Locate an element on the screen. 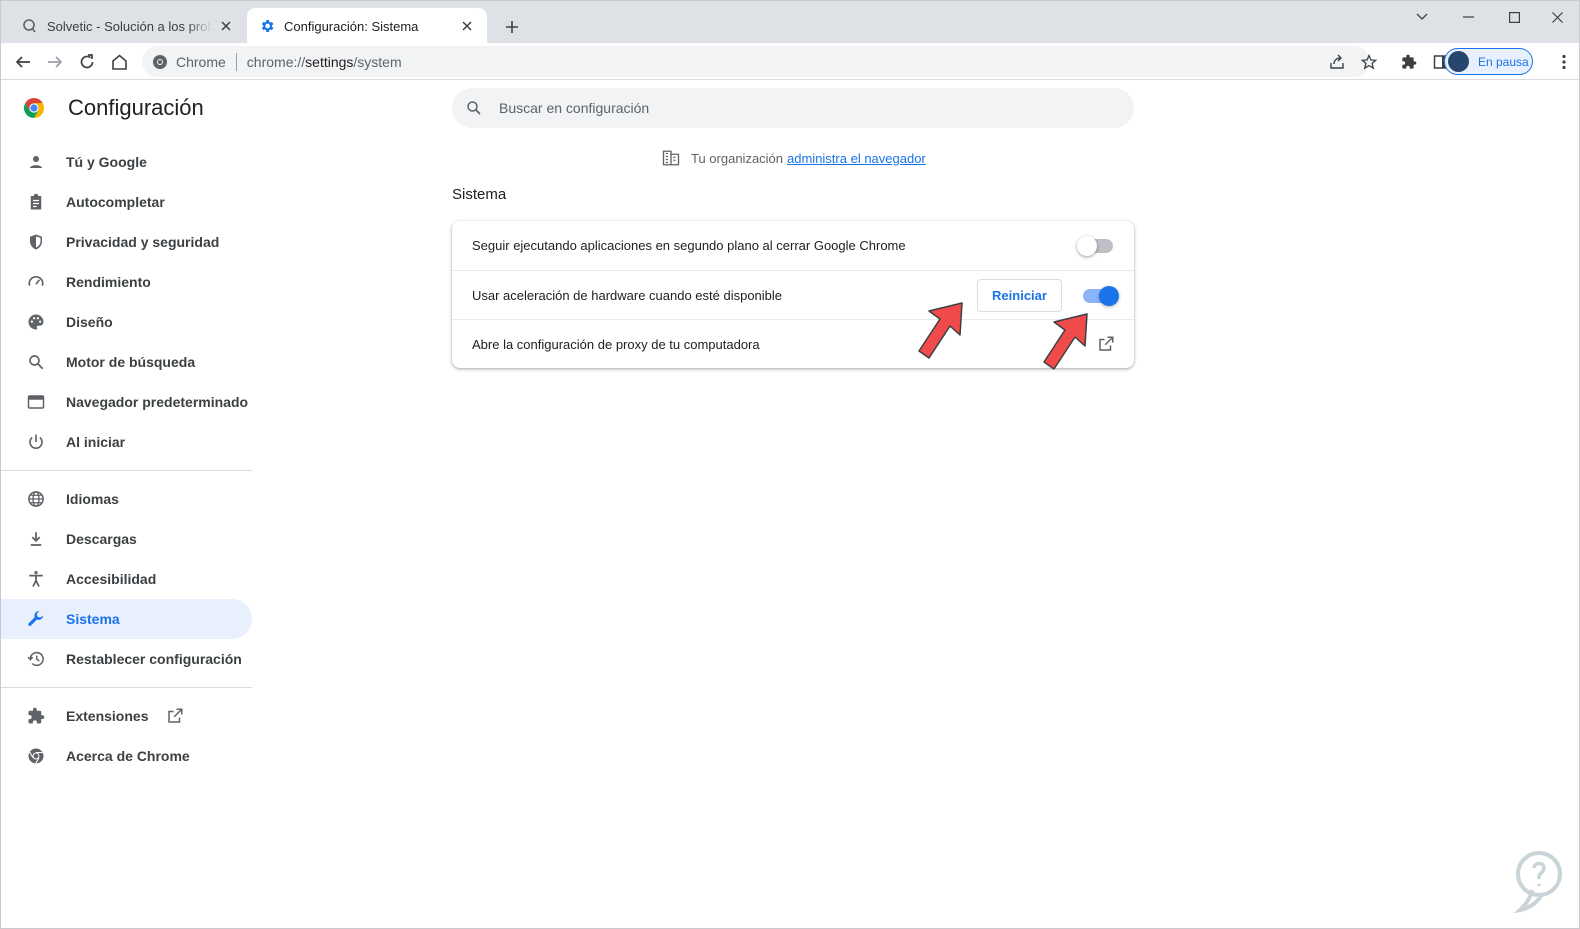 The width and height of the screenshot is (1580, 929). new-tab-button is located at coordinates (512, 27).